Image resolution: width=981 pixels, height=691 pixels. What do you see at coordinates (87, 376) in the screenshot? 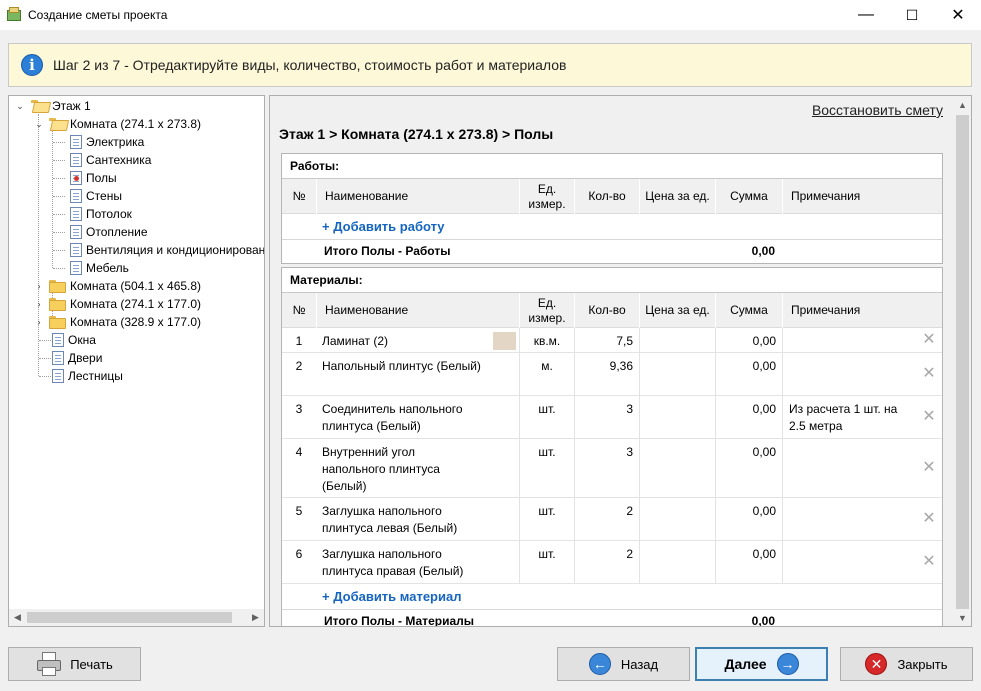
I see `tree-item-stairs: Лестницы` at bounding box center [87, 376].